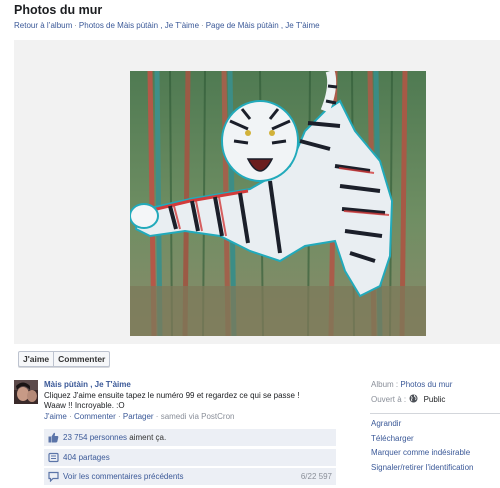  What do you see at coordinates (435, 470) in the screenshot?
I see `report-tag-link: Signaler/retirer l'identification` at bounding box center [435, 470].